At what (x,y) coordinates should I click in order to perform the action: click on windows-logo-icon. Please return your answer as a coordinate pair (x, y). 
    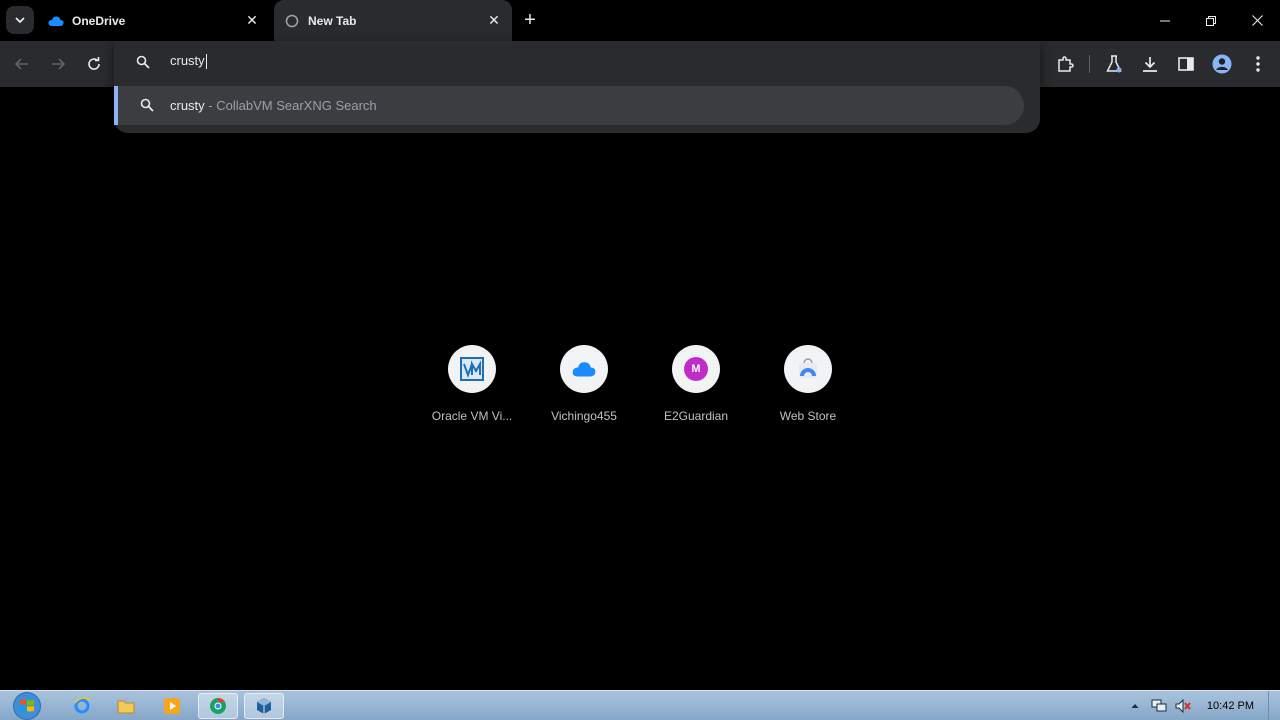
    Looking at the image, I should click on (27, 706).